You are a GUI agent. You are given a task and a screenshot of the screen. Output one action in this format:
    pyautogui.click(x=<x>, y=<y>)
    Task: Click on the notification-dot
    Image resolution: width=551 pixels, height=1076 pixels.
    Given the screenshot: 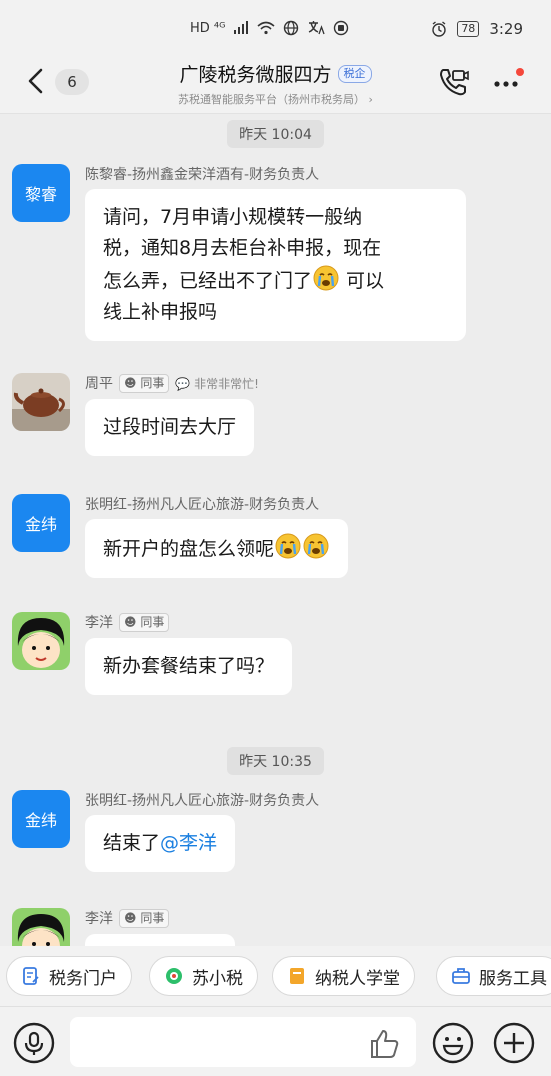 What is the action you would take?
    pyautogui.click(x=520, y=72)
    